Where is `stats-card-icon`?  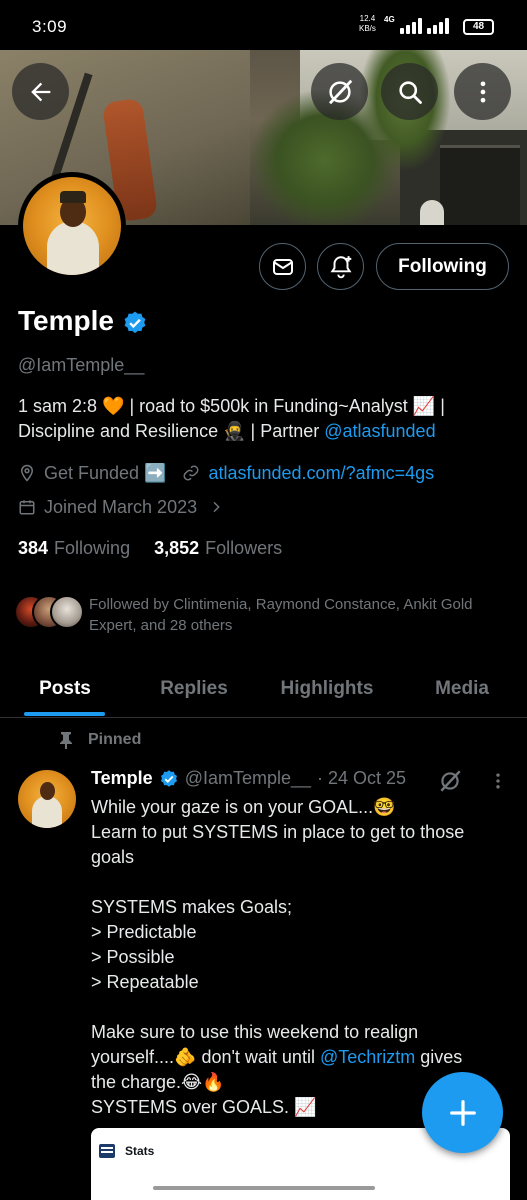 stats-card-icon is located at coordinates (107, 1151).